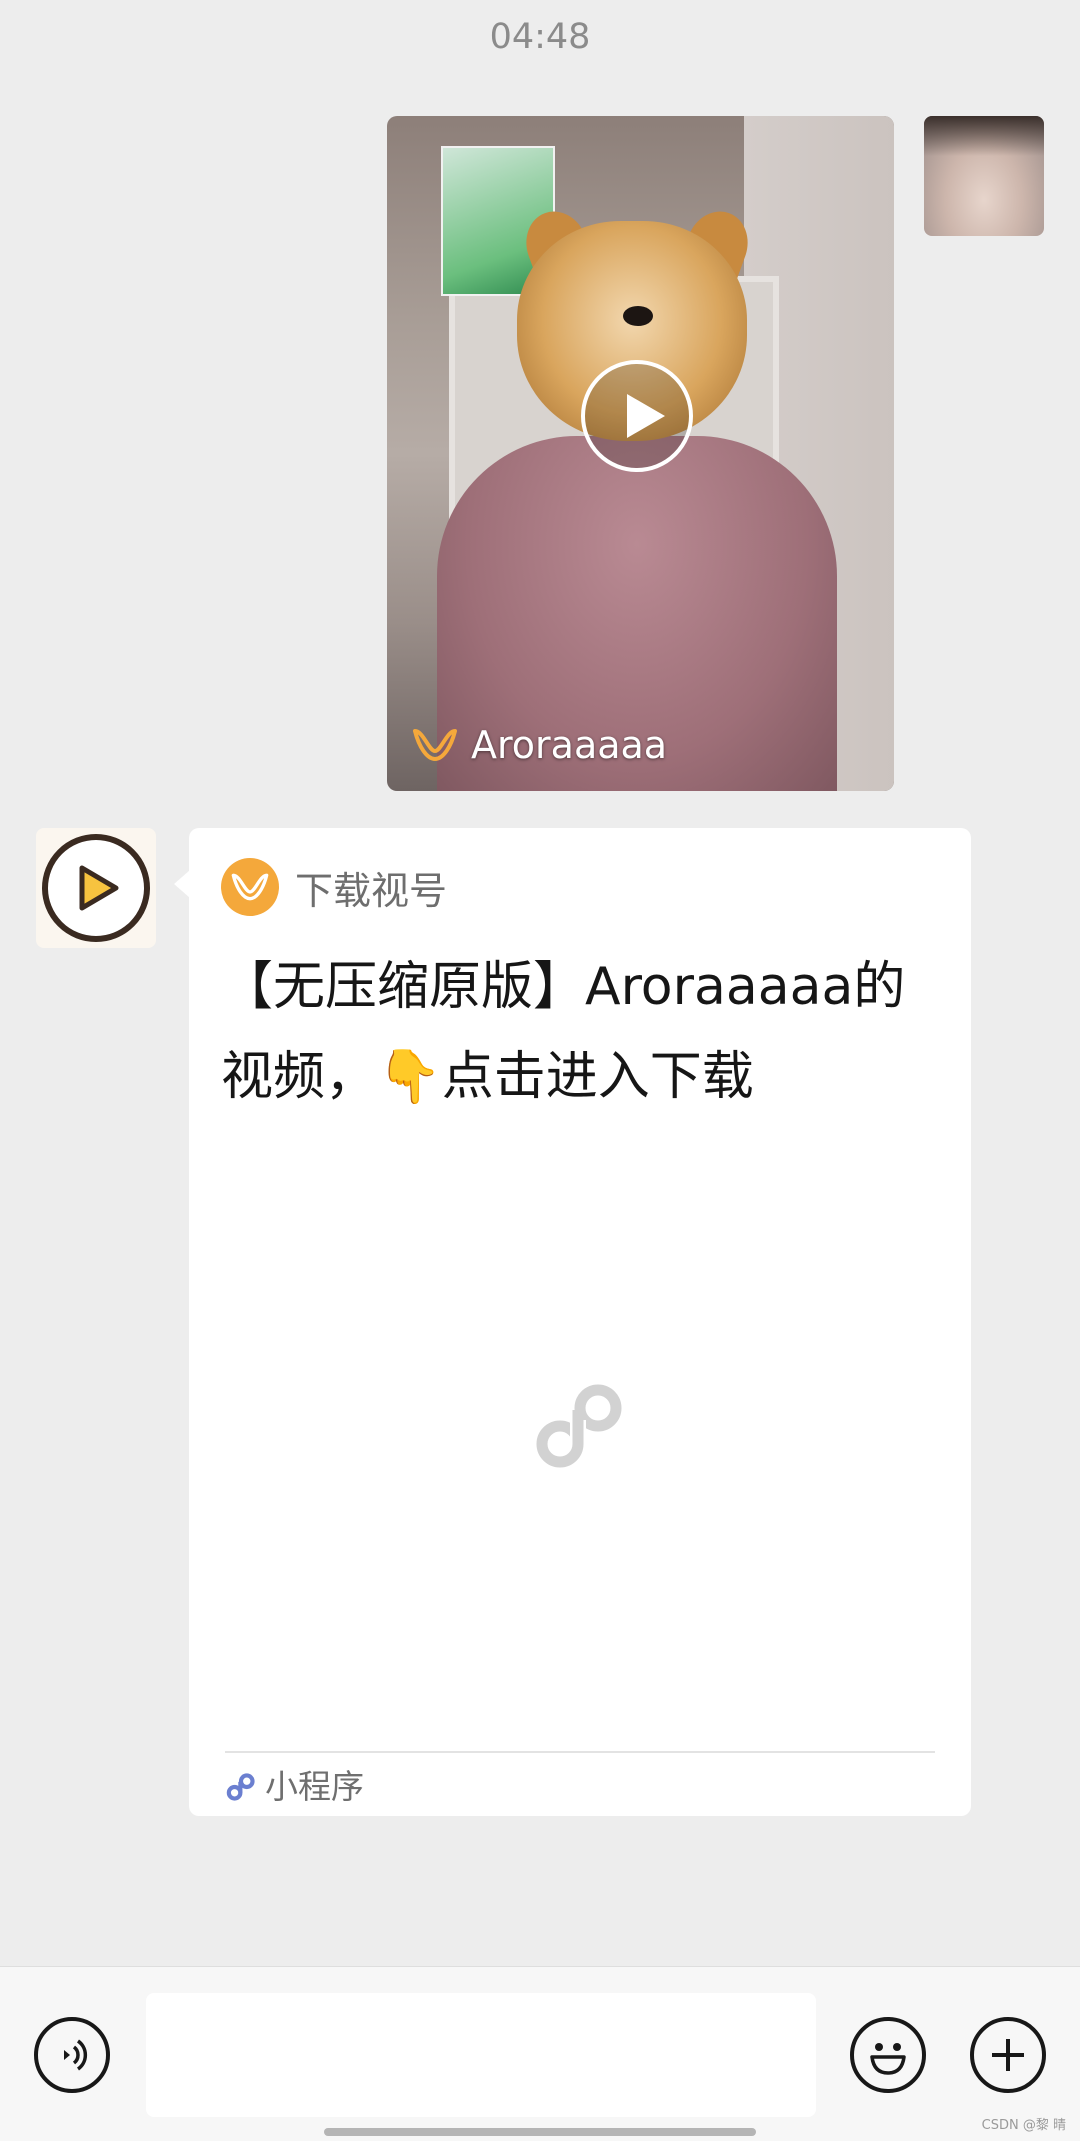  What do you see at coordinates (540, 37) in the screenshot?
I see `message-timestamp: 04:48` at bounding box center [540, 37].